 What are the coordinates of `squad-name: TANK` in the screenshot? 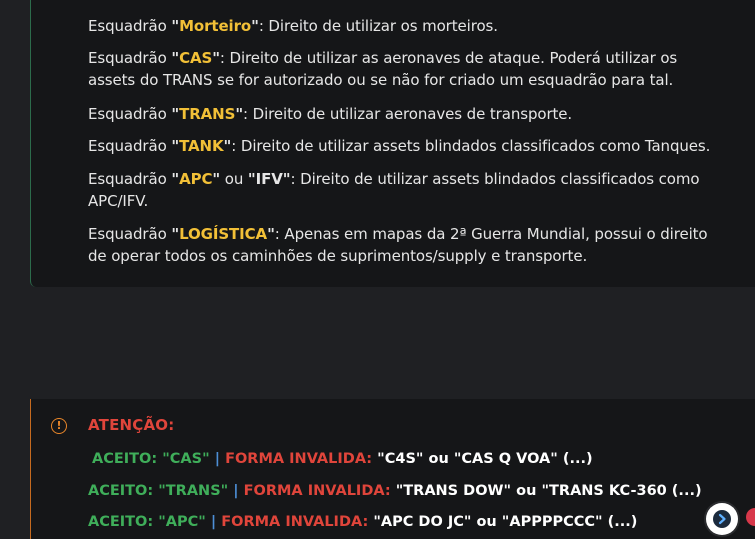 It's located at (201, 146).